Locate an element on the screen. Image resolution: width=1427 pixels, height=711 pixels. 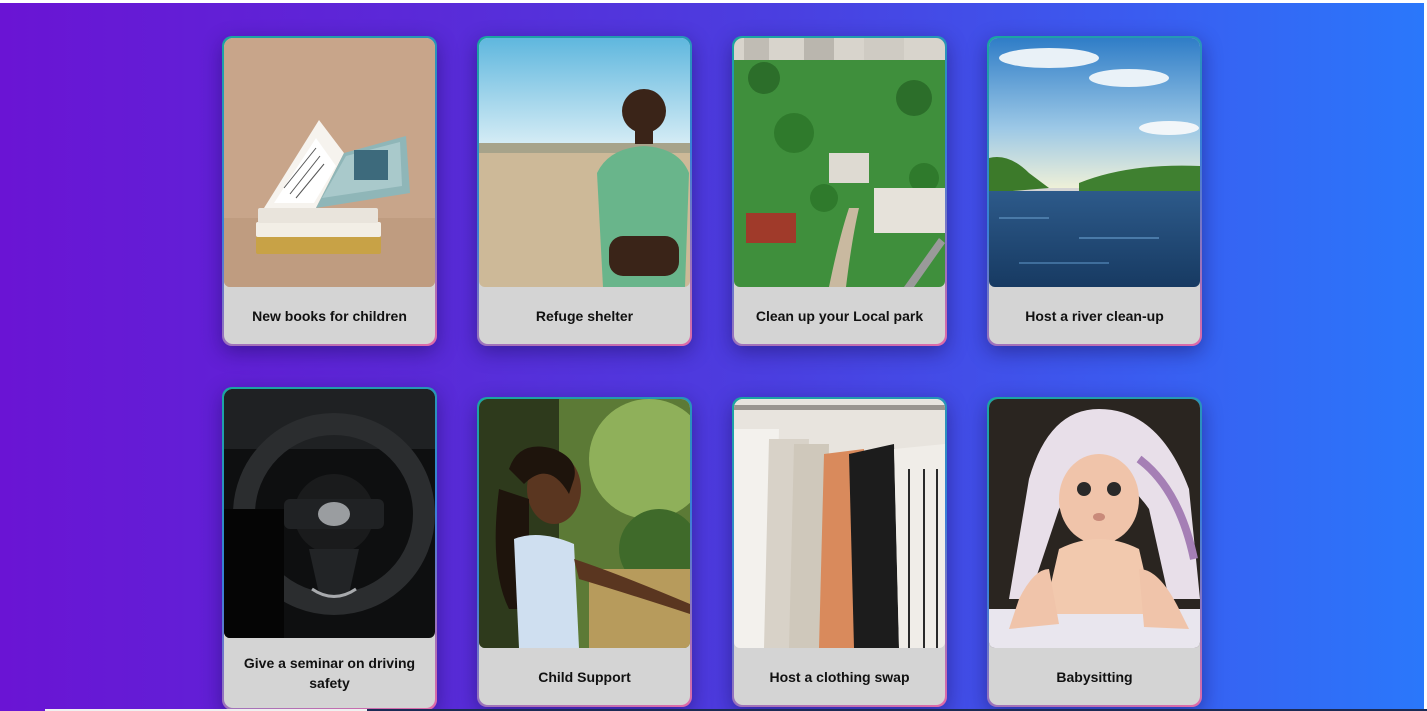
activity-card: Give a seminar on driving safety is located at coordinates (329, 548).